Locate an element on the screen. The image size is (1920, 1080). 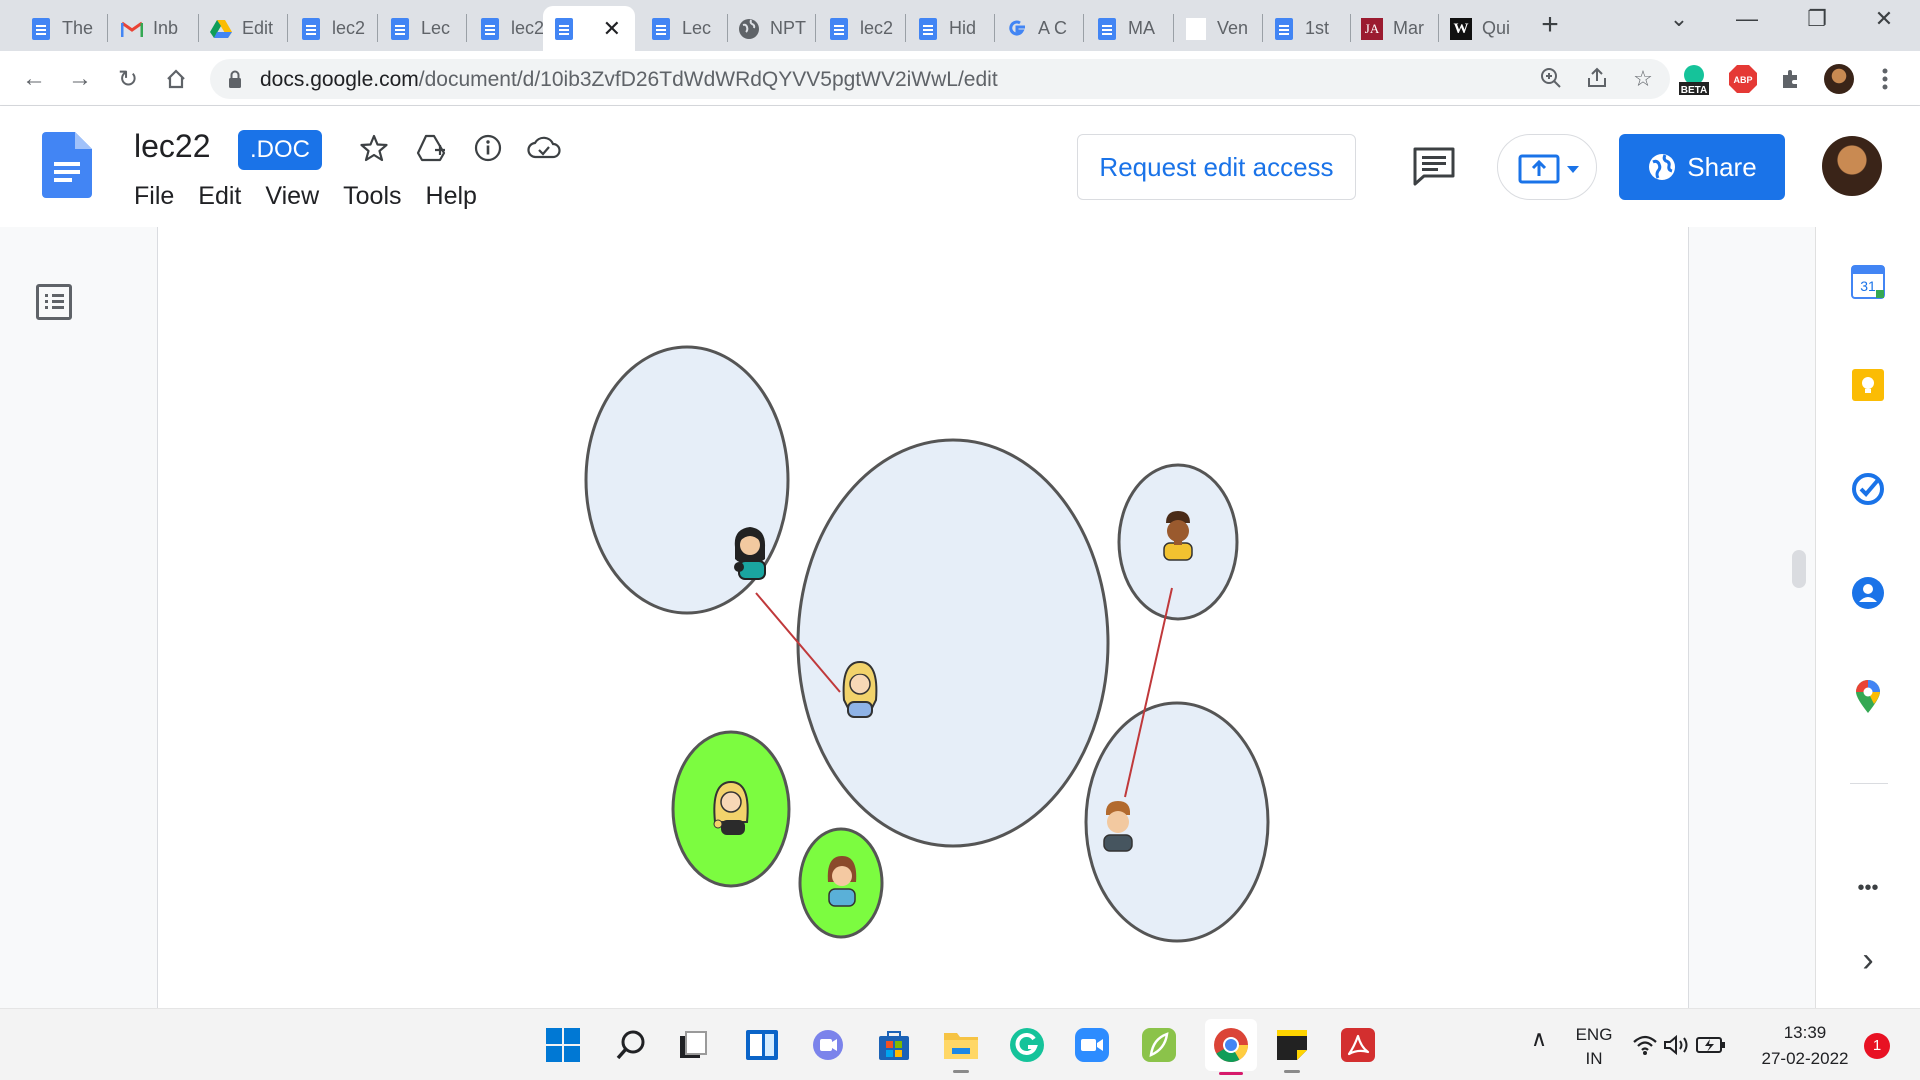
menu-edit: Edit is located at coordinates (219, 196).